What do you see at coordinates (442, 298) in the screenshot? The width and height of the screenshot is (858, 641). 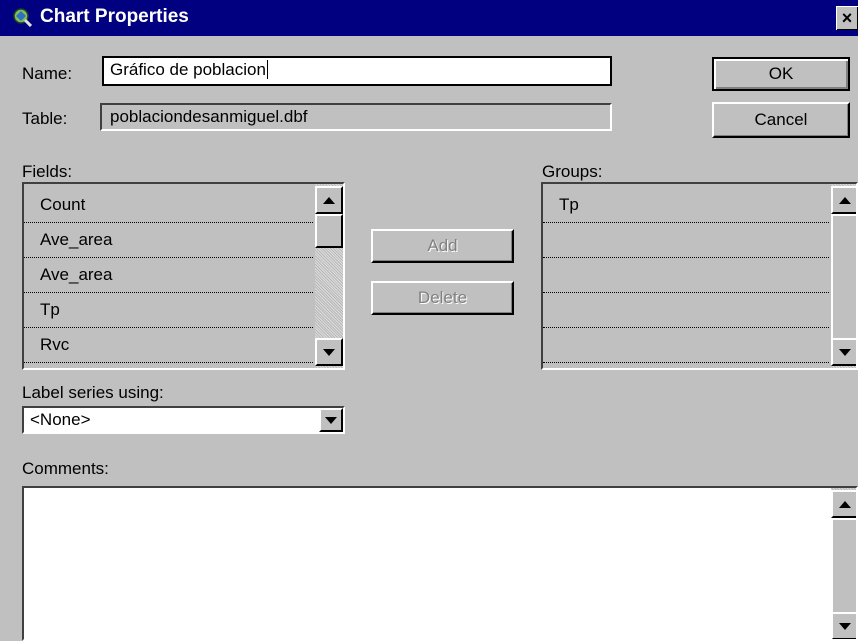 I see `delete-button: Delete` at bounding box center [442, 298].